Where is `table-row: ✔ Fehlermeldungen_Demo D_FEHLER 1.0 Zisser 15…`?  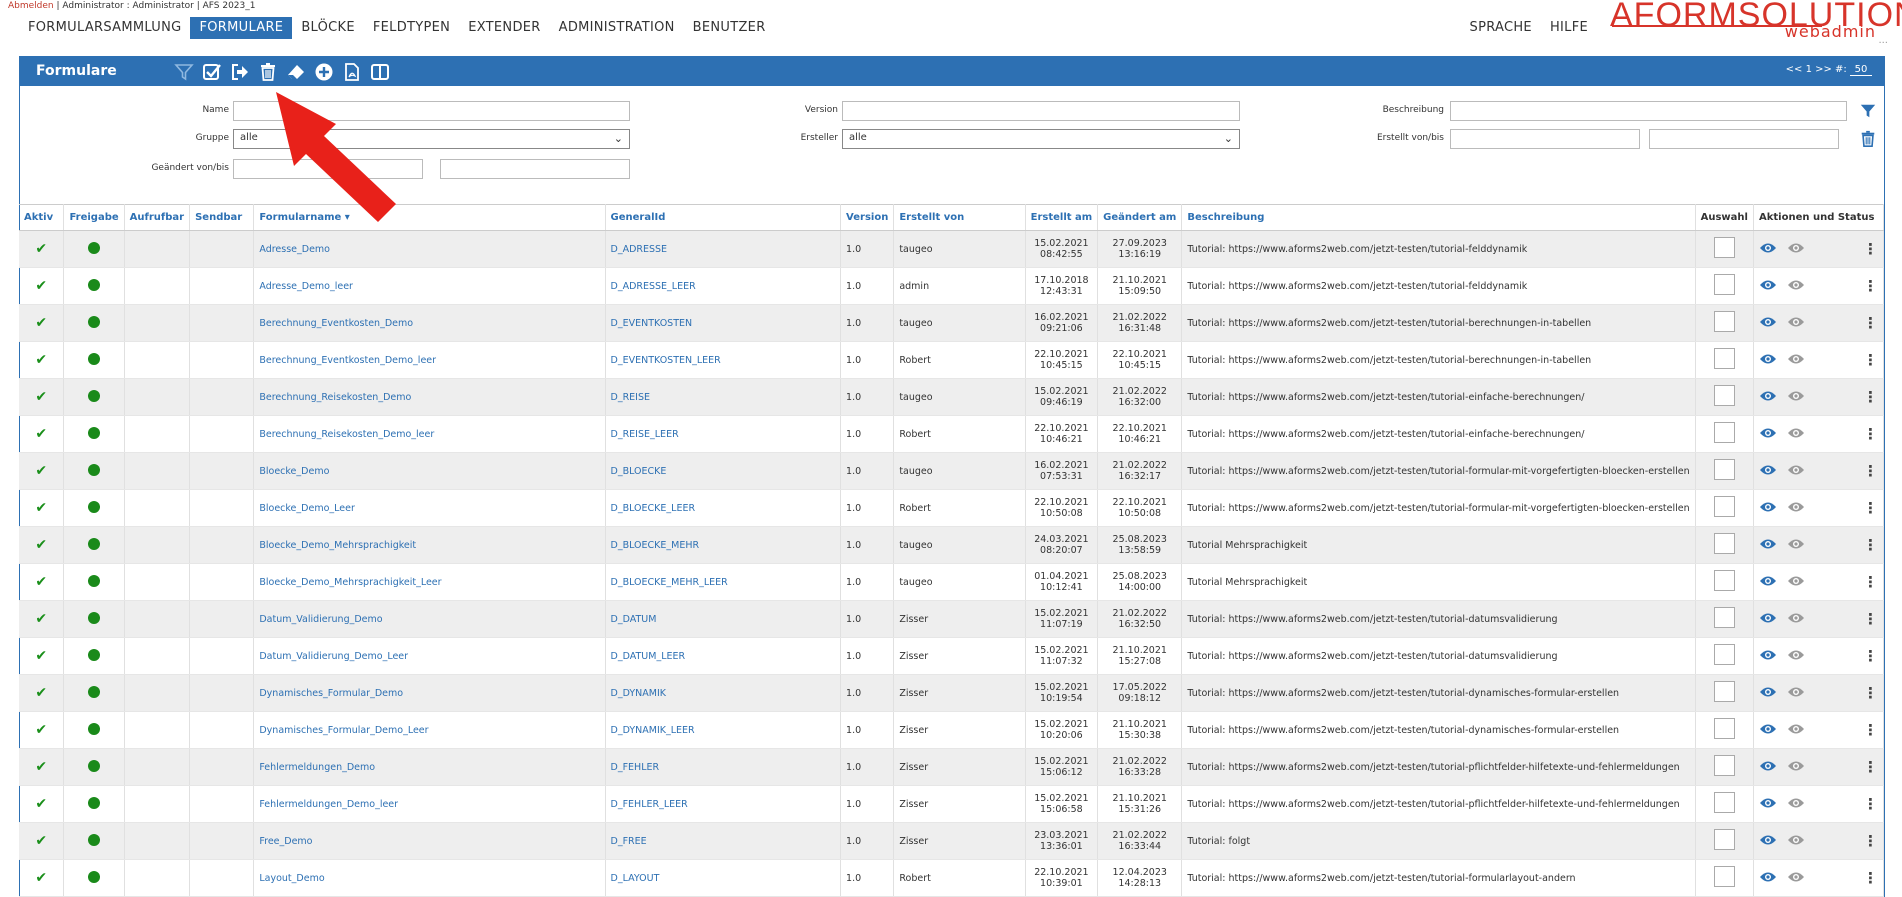
table-row: ✔ Fehlermeldungen_Demo D_FEHLER 1.0 Zisser 15… is located at coordinates (951, 767).